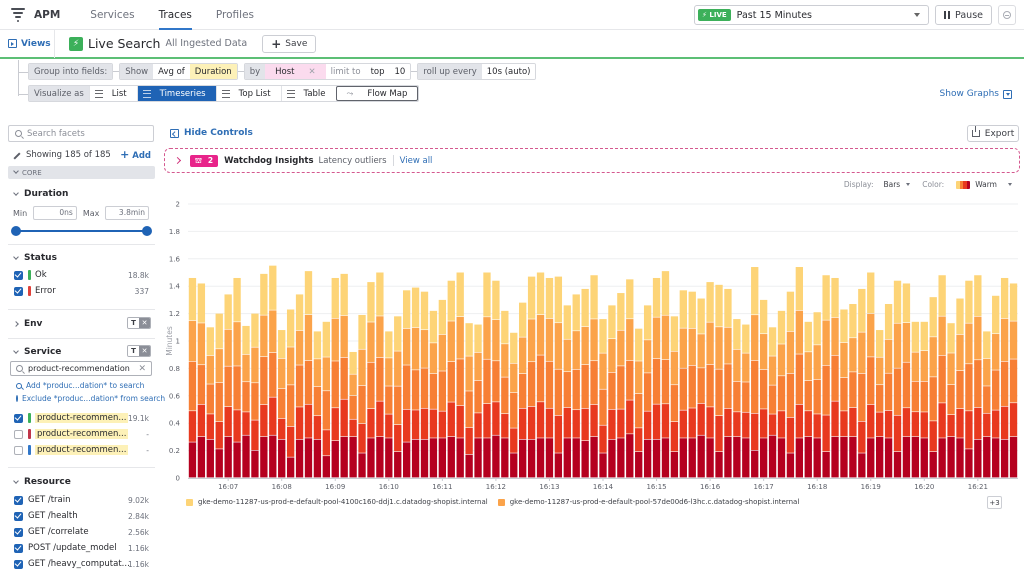  Describe the element at coordinates (81, 231) in the screenshot. I see `duration-slider` at that location.